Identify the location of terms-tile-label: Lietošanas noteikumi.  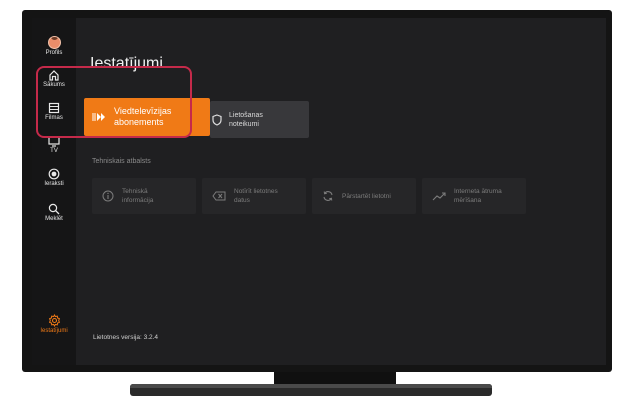
(246, 119).